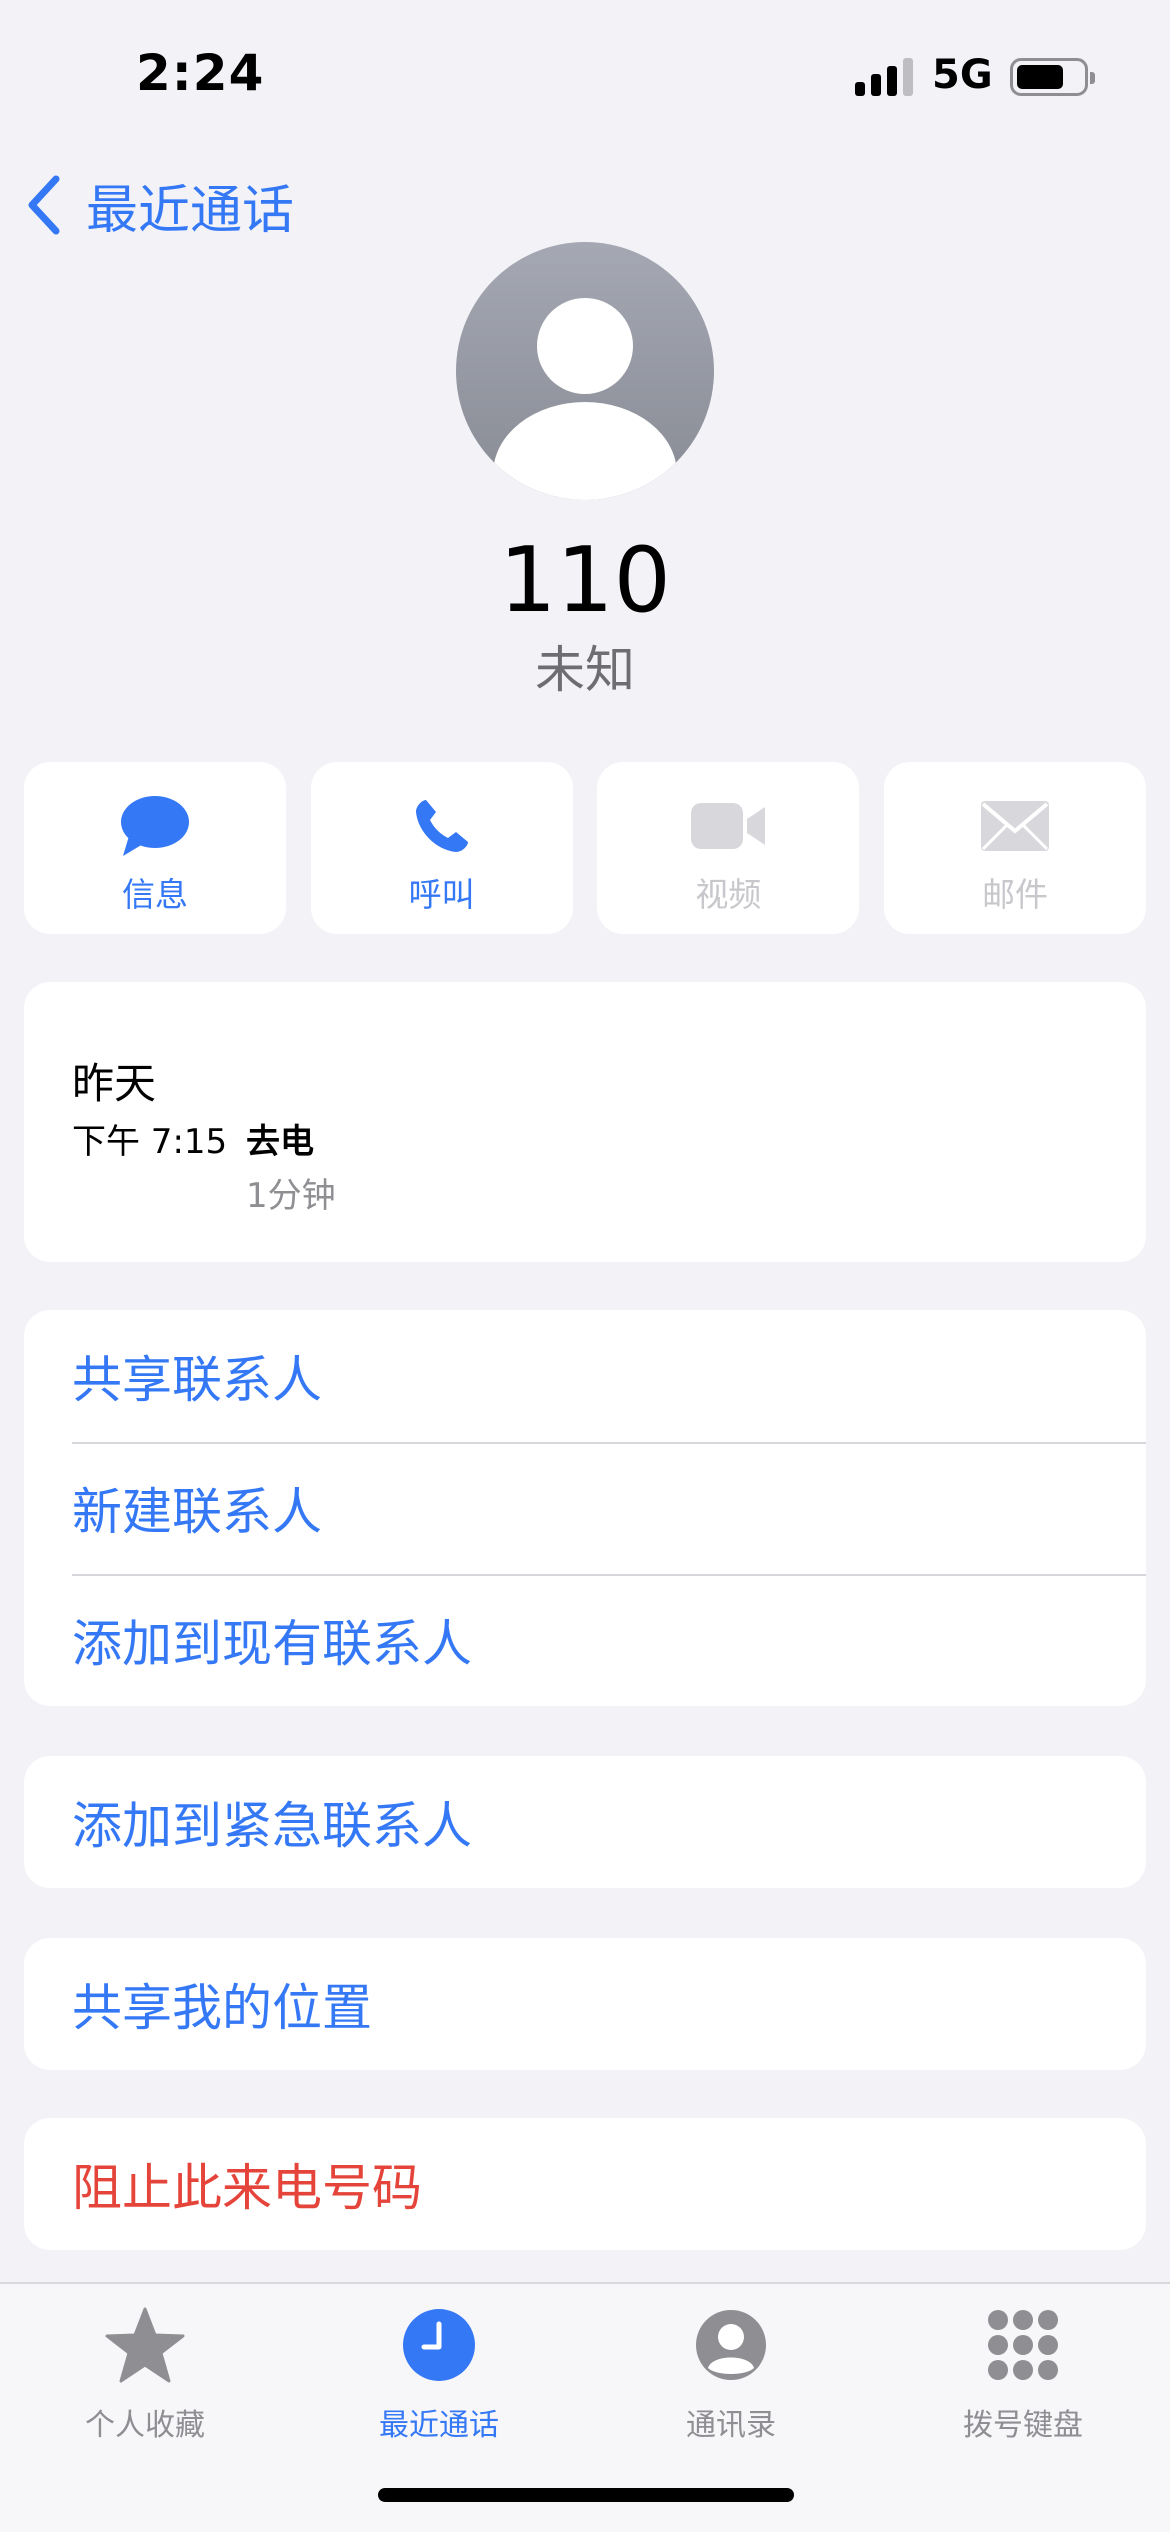 This screenshot has width=1170, height=2532. Describe the element at coordinates (728, 894) in the screenshot. I see `video-label: 视频` at that location.